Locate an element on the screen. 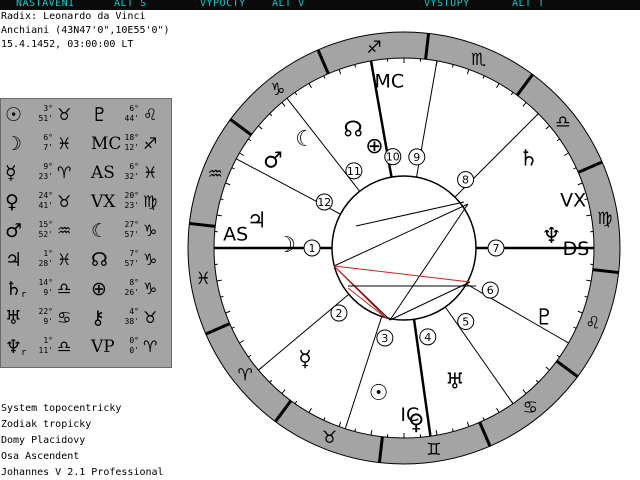 Image resolution: width=640 pixels, height=480 pixels. house-cusp is located at coordinates (363, 372).